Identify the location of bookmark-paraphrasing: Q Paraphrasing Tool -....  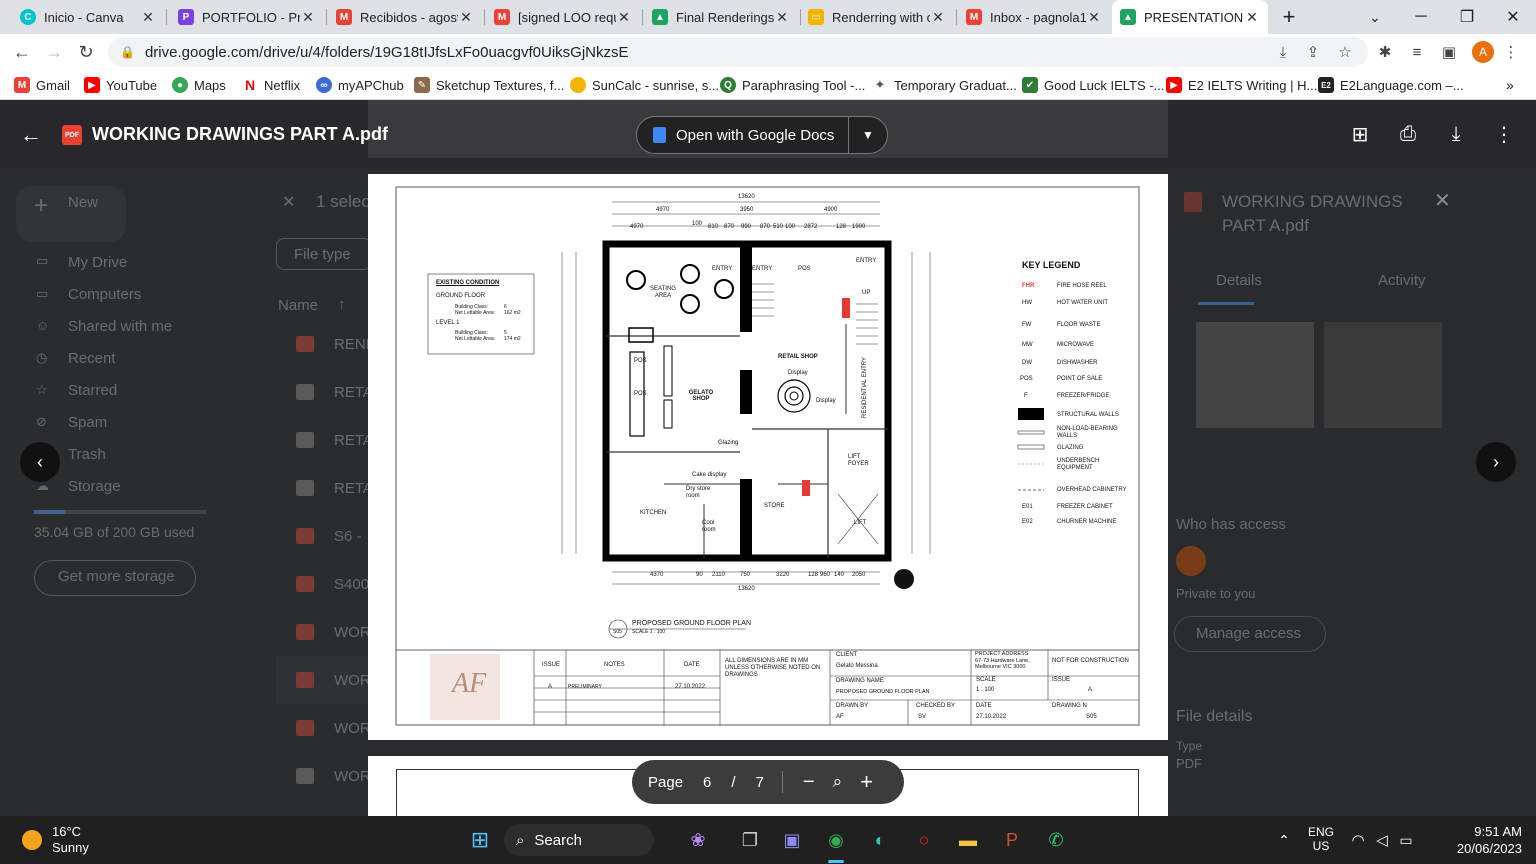
(792, 85).